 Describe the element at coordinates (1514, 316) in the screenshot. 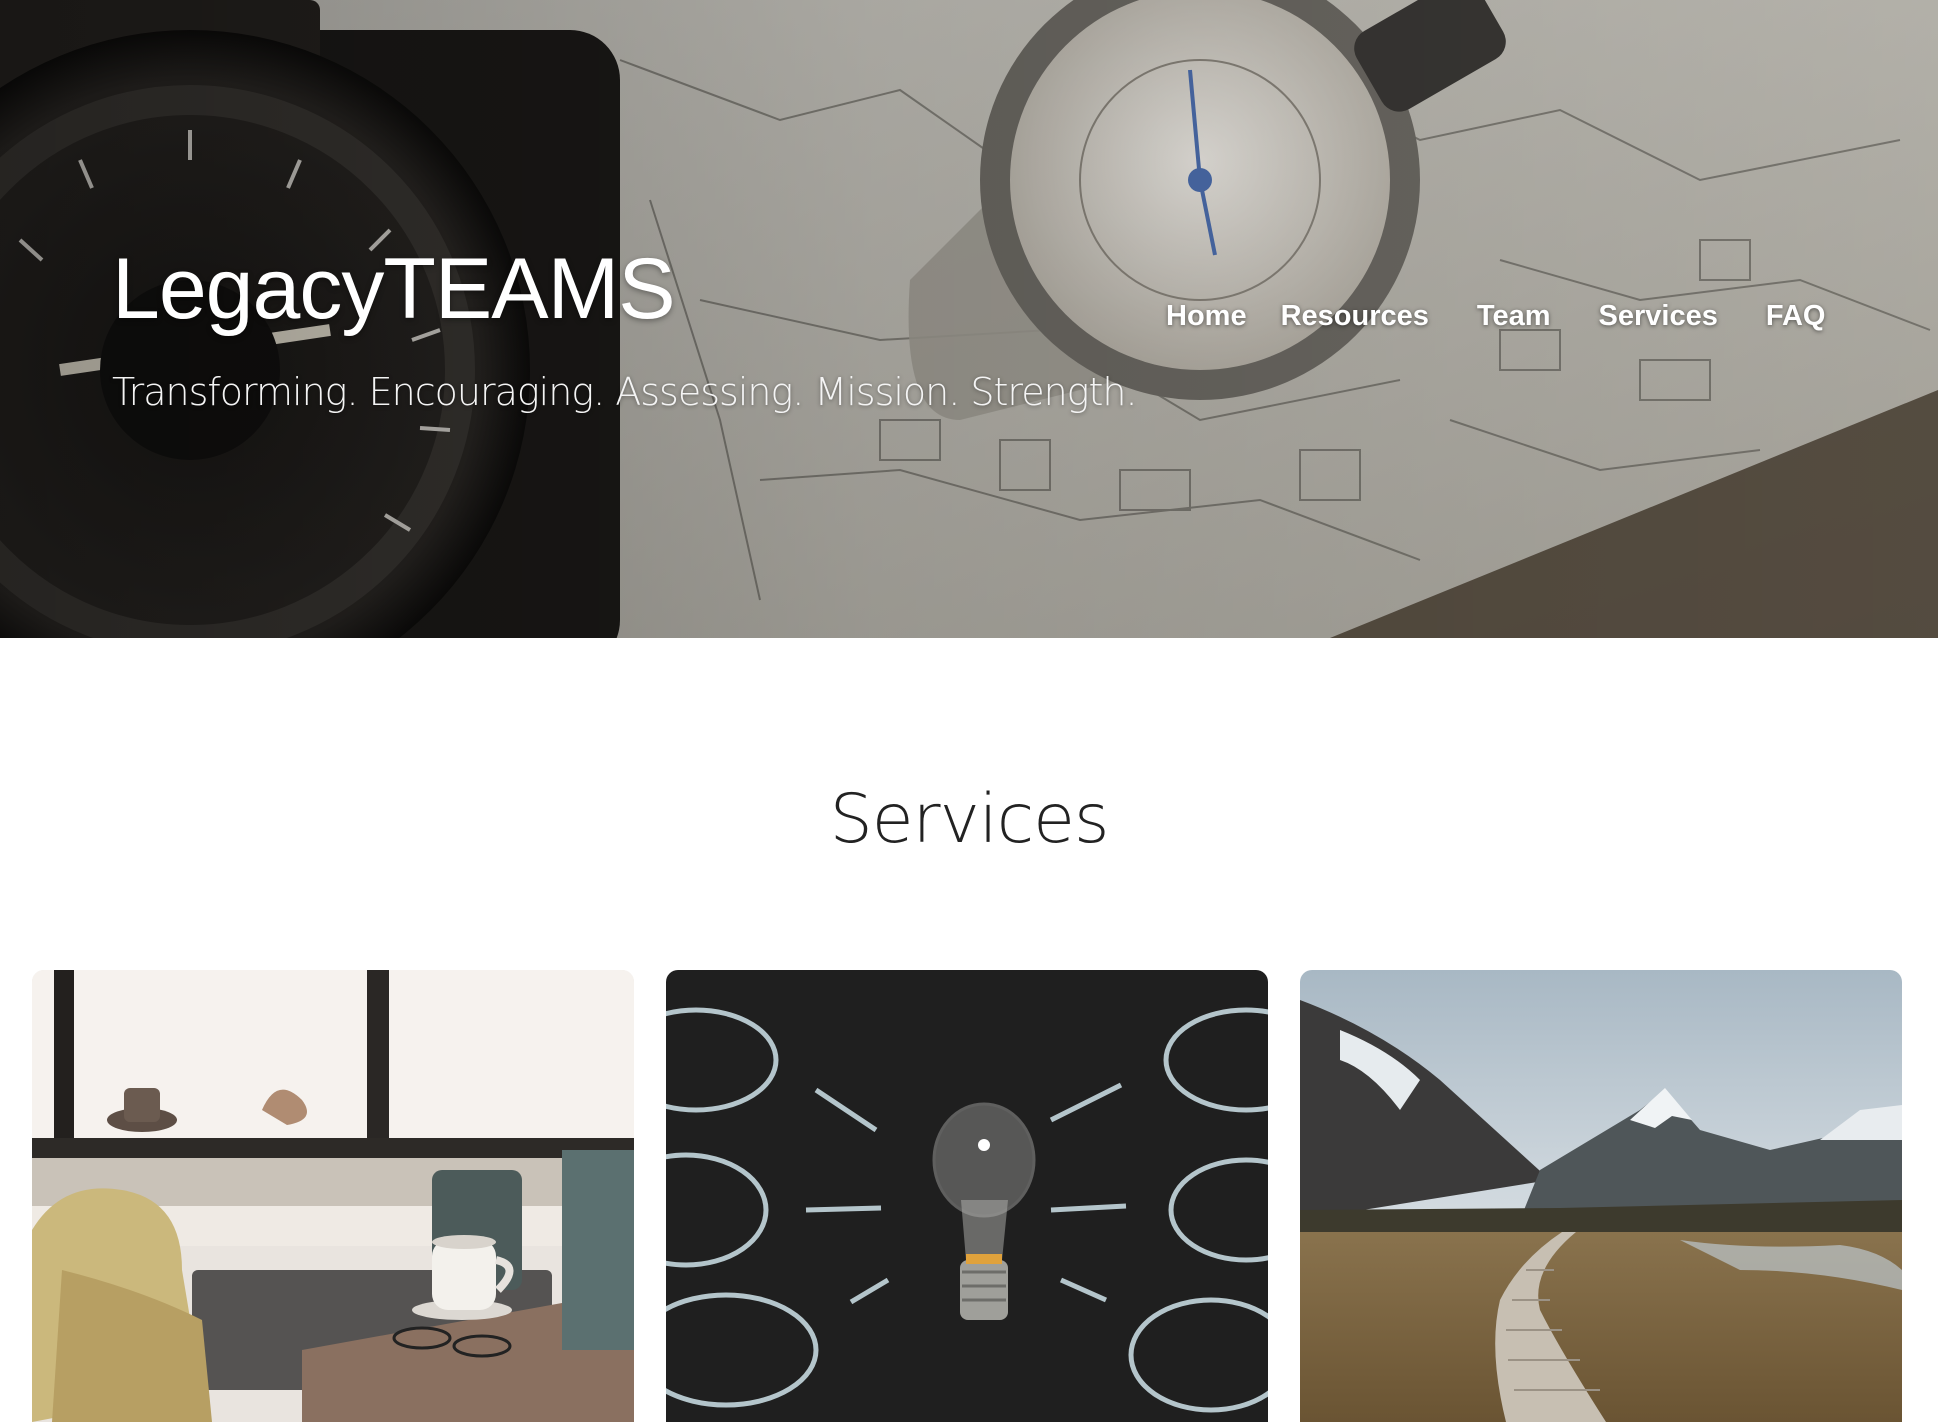

I see `nav-item-team: Team` at that location.